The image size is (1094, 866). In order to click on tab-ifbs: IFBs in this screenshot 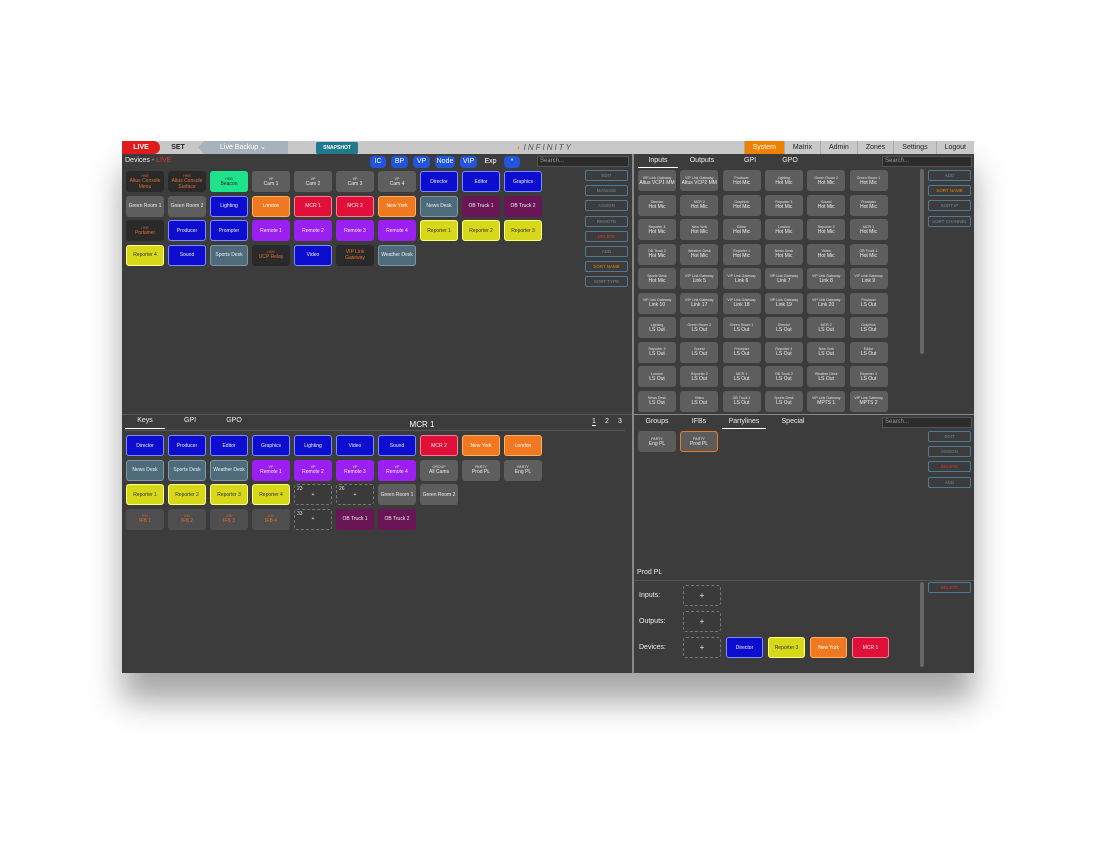, I will do `click(699, 423)`.